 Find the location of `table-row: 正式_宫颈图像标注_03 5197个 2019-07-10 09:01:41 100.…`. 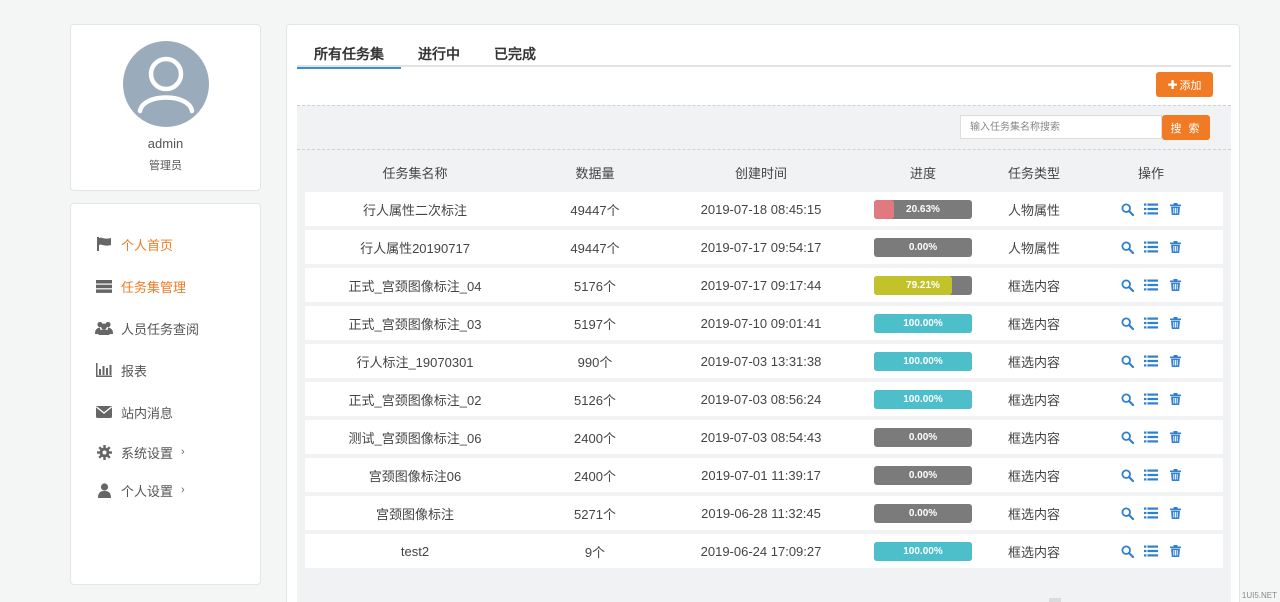

table-row: 正式_宫颈图像标注_03 5197个 2019-07-10 09:01:41 100.… is located at coordinates (764, 323).